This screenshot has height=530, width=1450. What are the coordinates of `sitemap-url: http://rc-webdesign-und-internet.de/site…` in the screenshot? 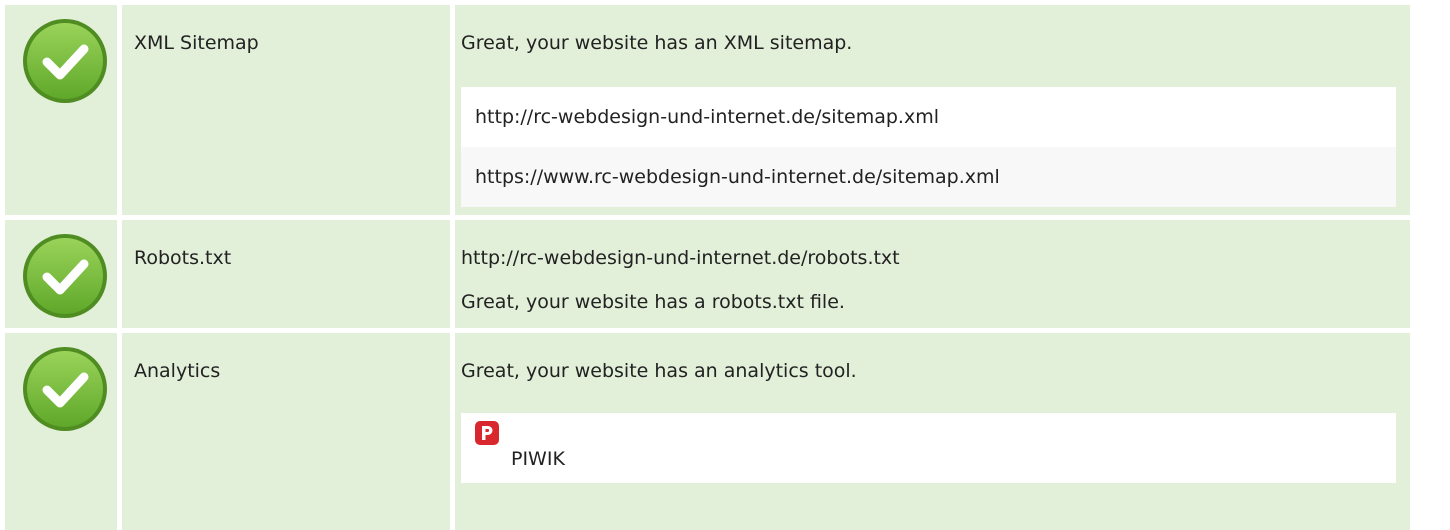 It's located at (707, 117).